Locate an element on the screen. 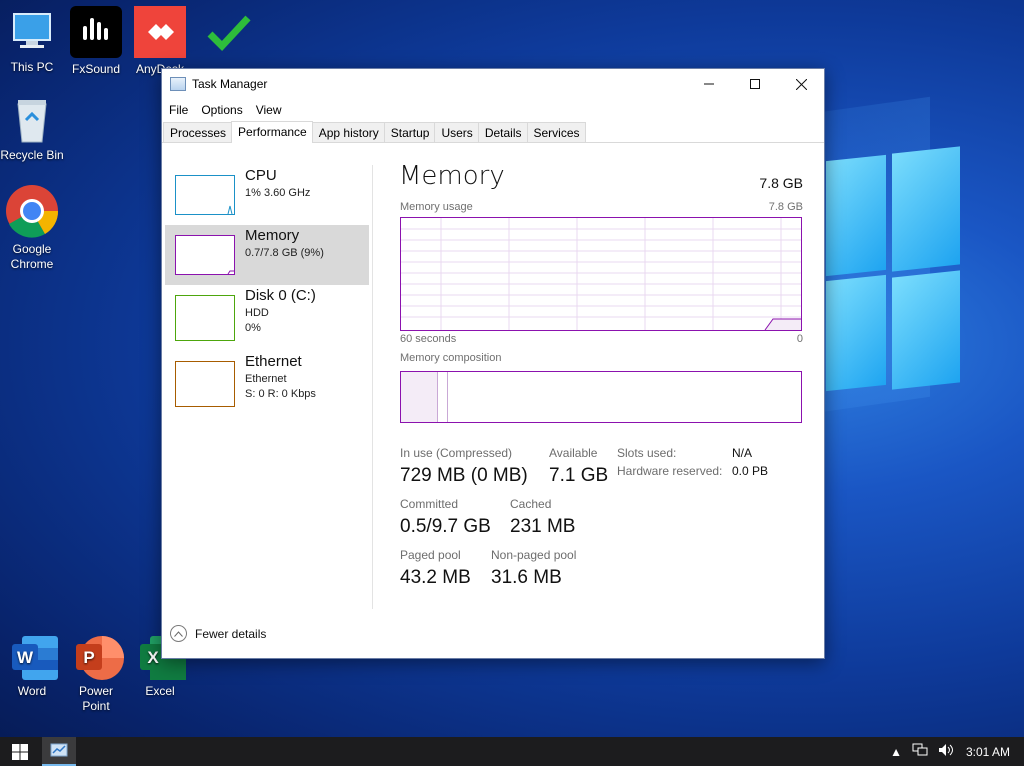 The image size is (1024, 766). memory-usage-max: 7.8 GB is located at coordinates (785, 207).